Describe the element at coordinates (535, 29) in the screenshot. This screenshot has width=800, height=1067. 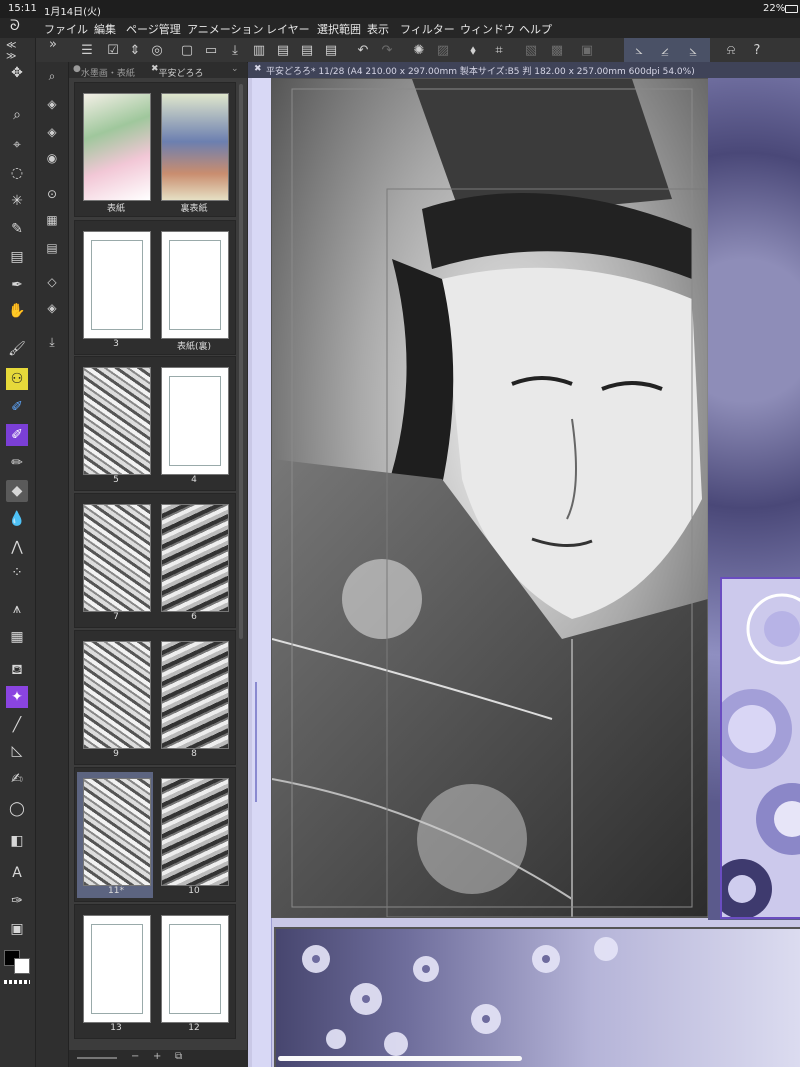
I see `menu-help: ヘルプ` at that location.